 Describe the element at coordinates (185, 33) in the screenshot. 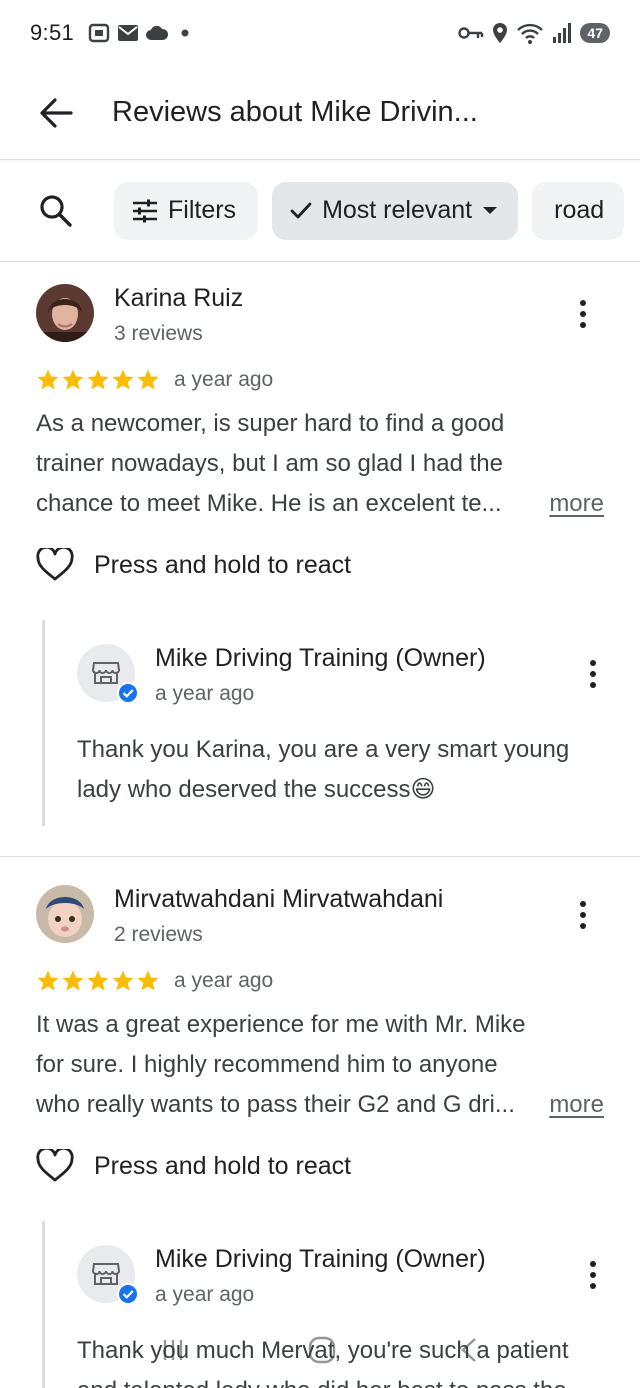

I see `dot-icon` at that location.